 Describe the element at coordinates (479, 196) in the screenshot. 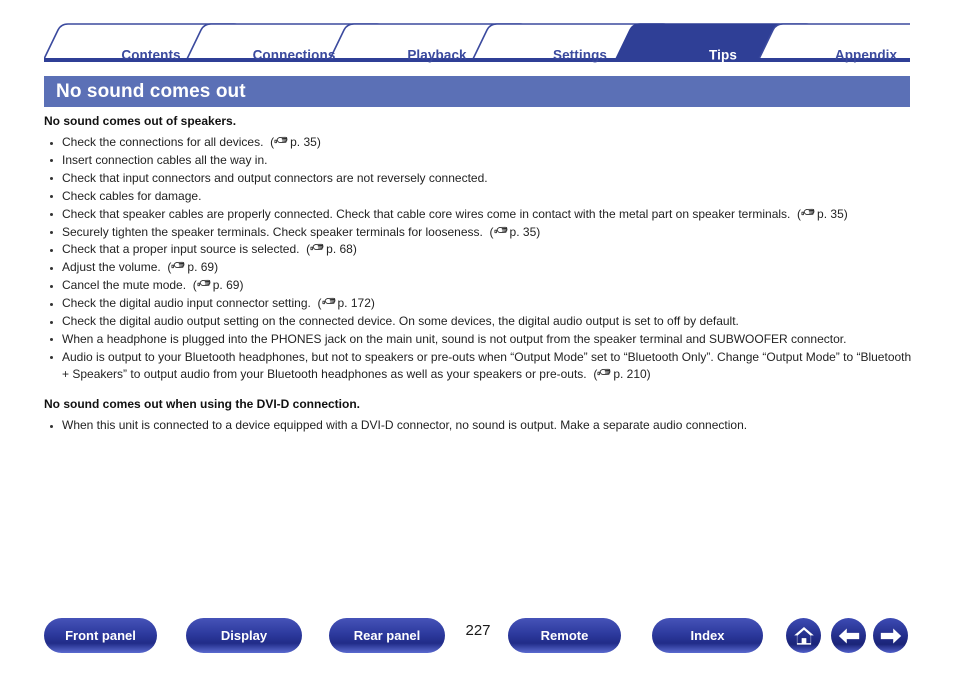

I see `bullet-item: Check cables for damage.` at that location.